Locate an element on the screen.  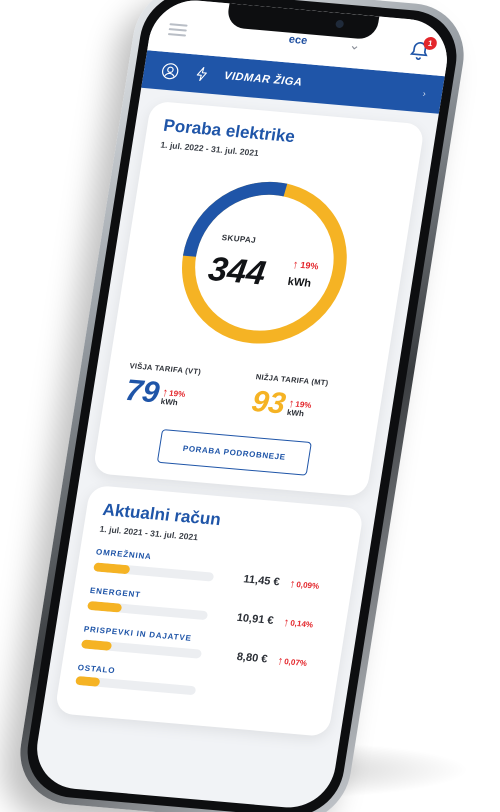
bill-item-change-value: 0,09% is located at coordinates (307, 585).